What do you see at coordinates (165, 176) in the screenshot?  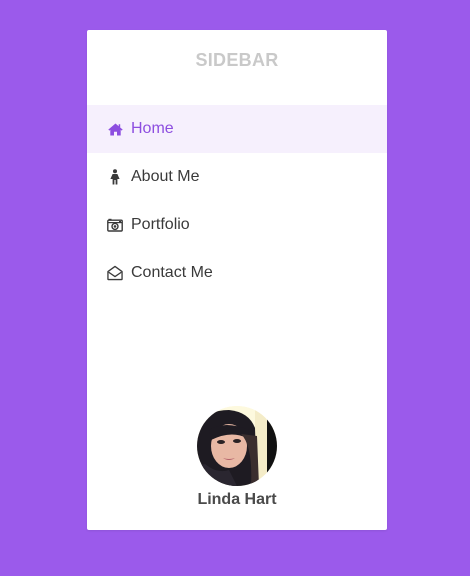 I see `sidebar-item-label: About Me` at bounding box center [165, 176].